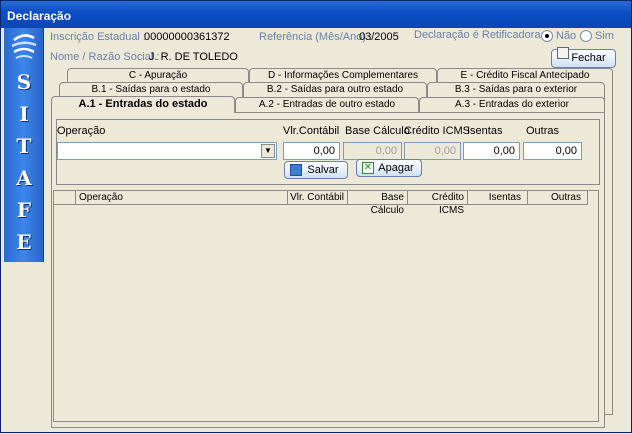  What do you see at coordinates (343, 75) in the screenshot?
I see `tab-d-informacoes: D - Informações Complementares` at bounding box center [343, 75].